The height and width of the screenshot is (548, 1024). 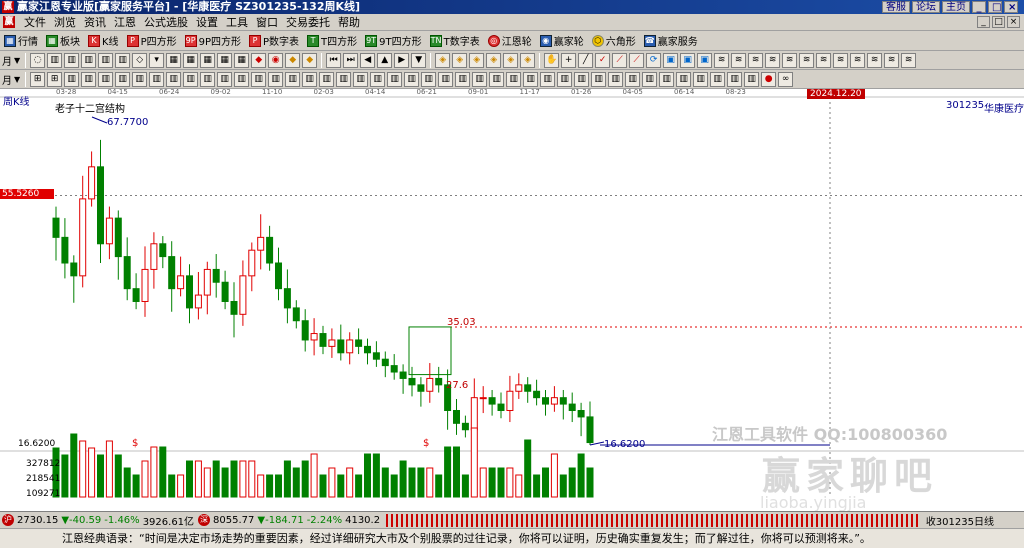 I want to click on document-icon: 赢, so click(x=9, y=22).